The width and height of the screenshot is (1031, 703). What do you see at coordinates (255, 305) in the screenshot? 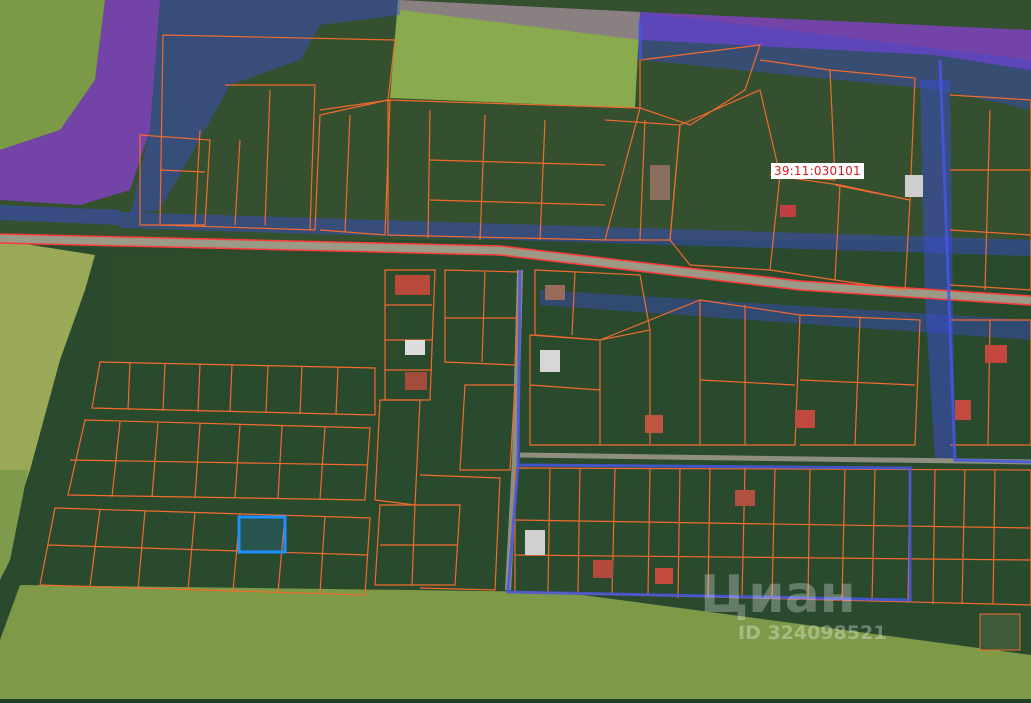
I see `meadow-area` at bounding box center [255, 305].